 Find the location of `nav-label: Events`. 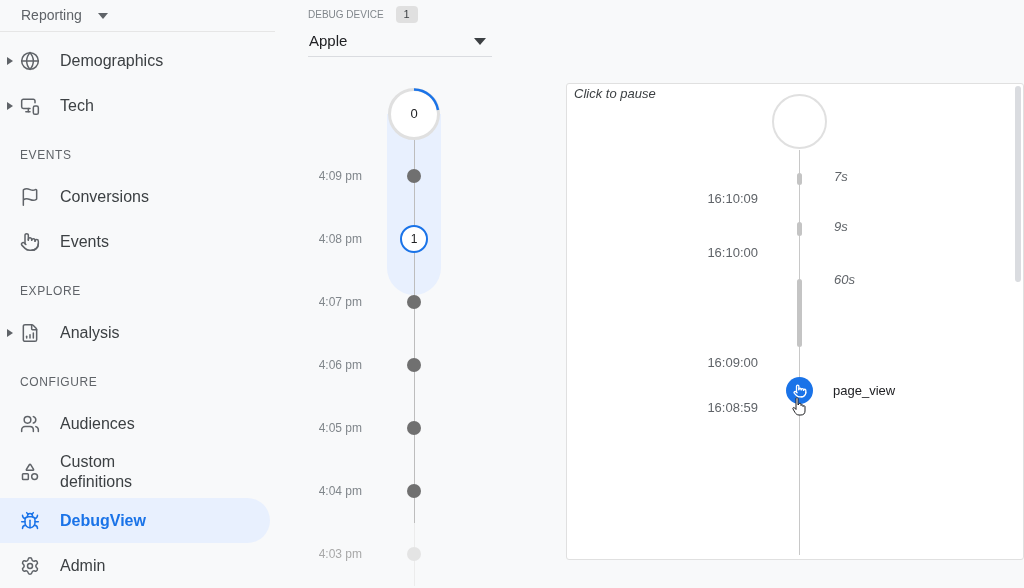

nav-label: Events is located at coordinates (85, 241).